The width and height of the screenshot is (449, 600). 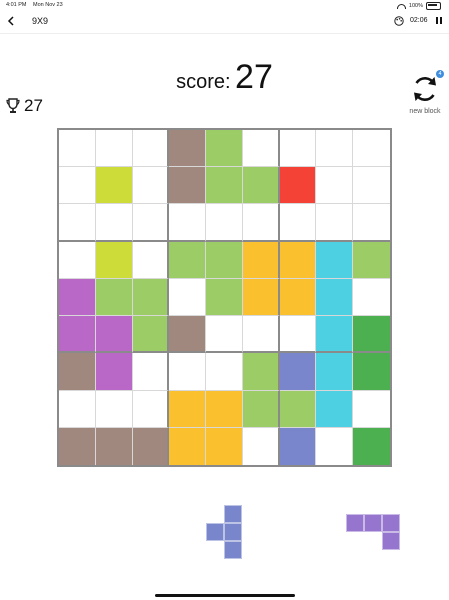 What do you see at coordinates (399, 21) in the screenshot?
I see `palette-icon` at bounding box center [399, 21].